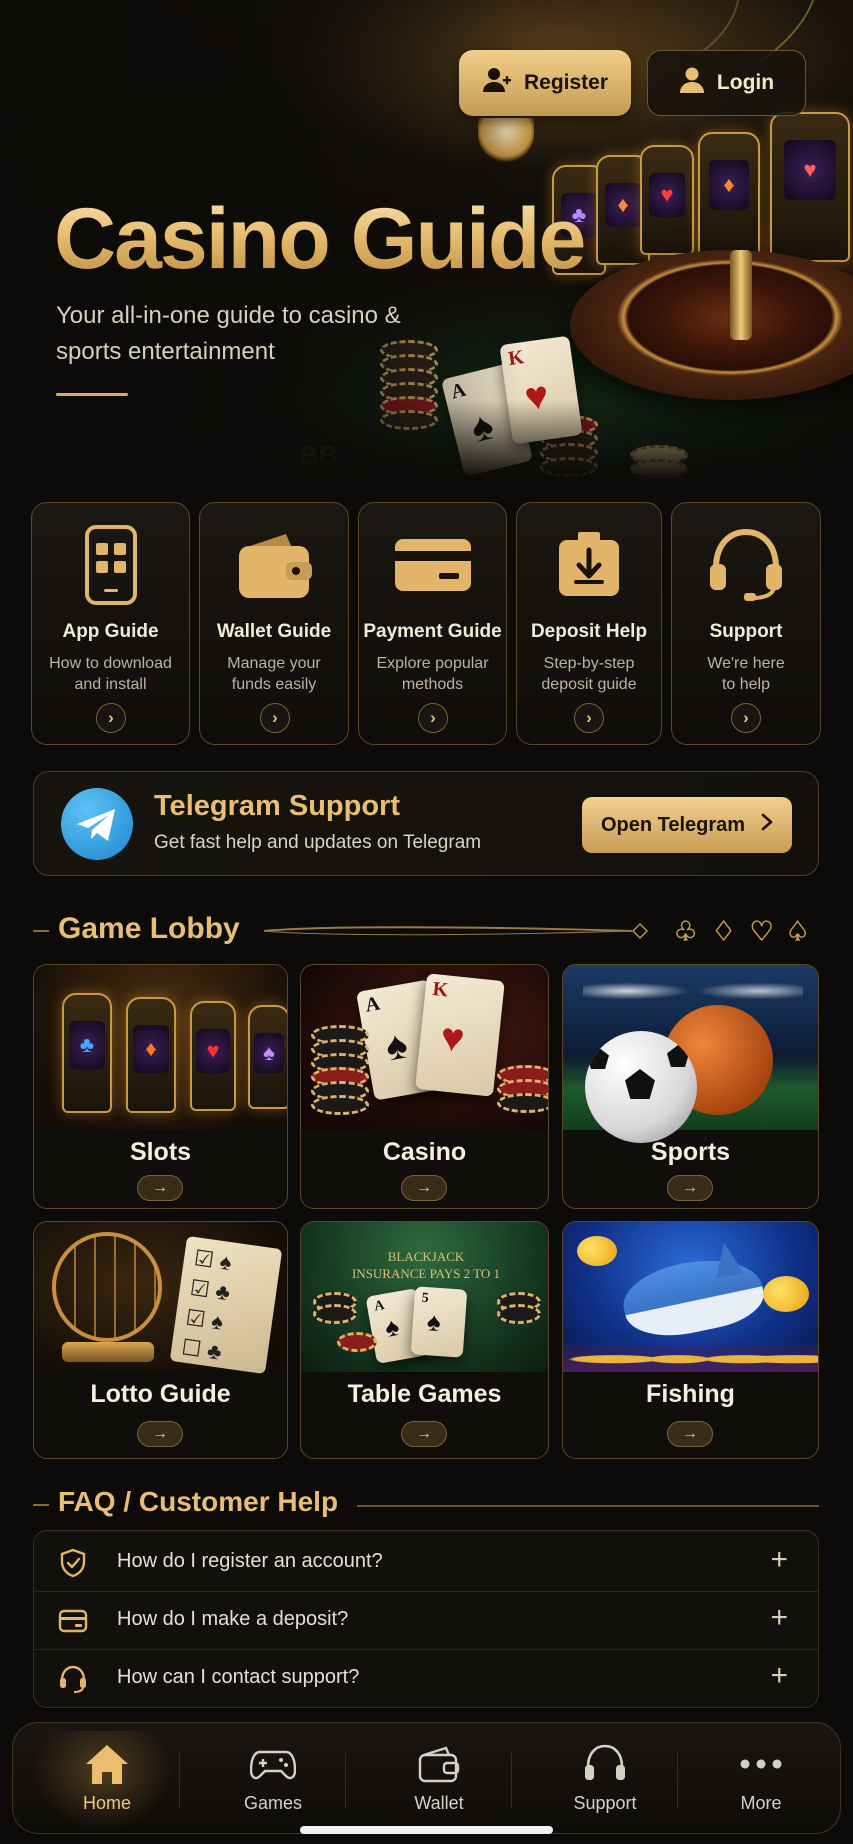 Image resolution: width=853 pixels, height=1844 pixels. I want to click on nav-wallet: Wallet, so click(439, 1779).